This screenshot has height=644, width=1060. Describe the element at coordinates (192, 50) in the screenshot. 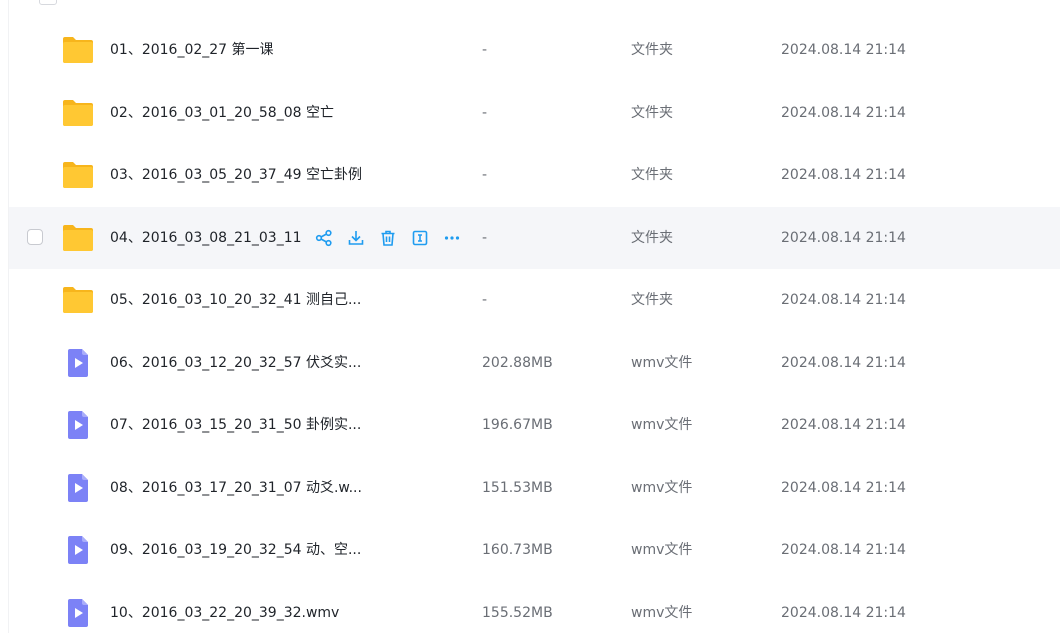

I see `file-name: 01、2016_02_27 第一课` at that location.